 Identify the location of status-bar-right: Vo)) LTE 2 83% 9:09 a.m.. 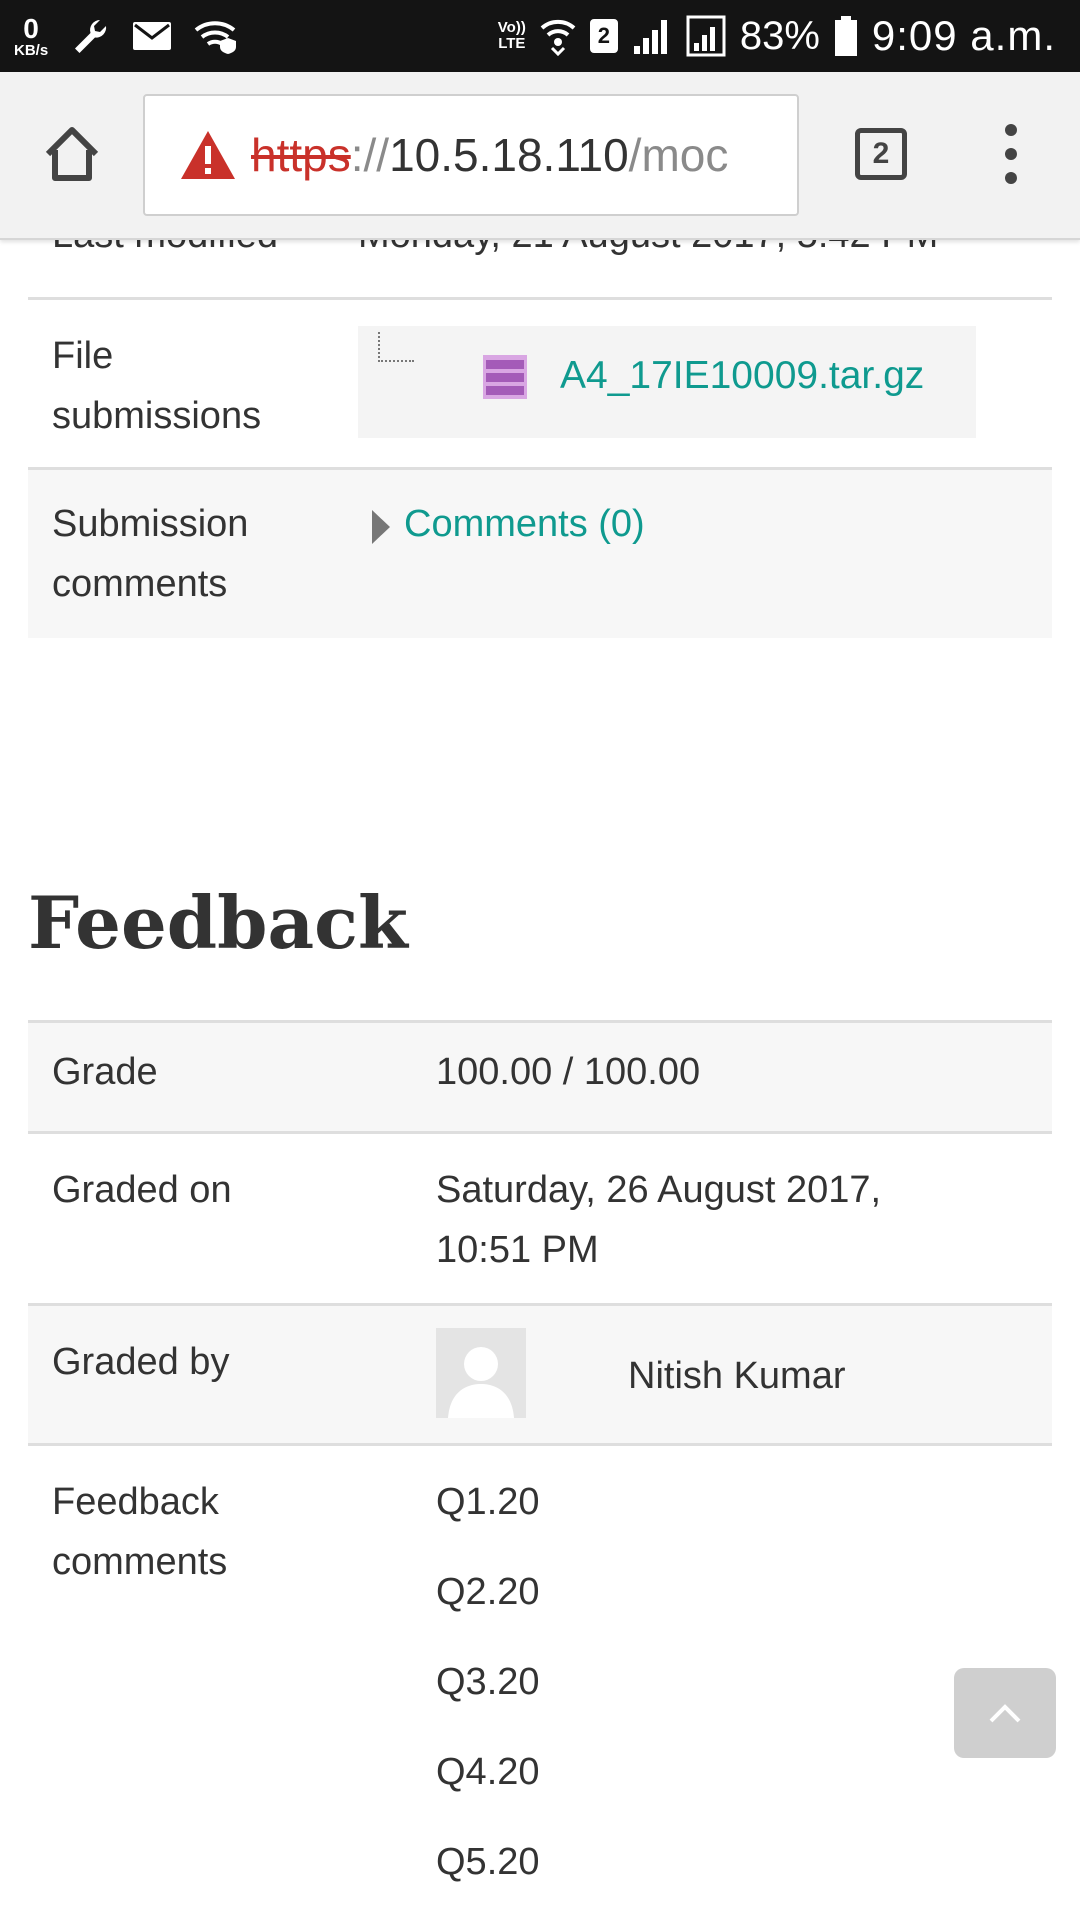
(777, 36).